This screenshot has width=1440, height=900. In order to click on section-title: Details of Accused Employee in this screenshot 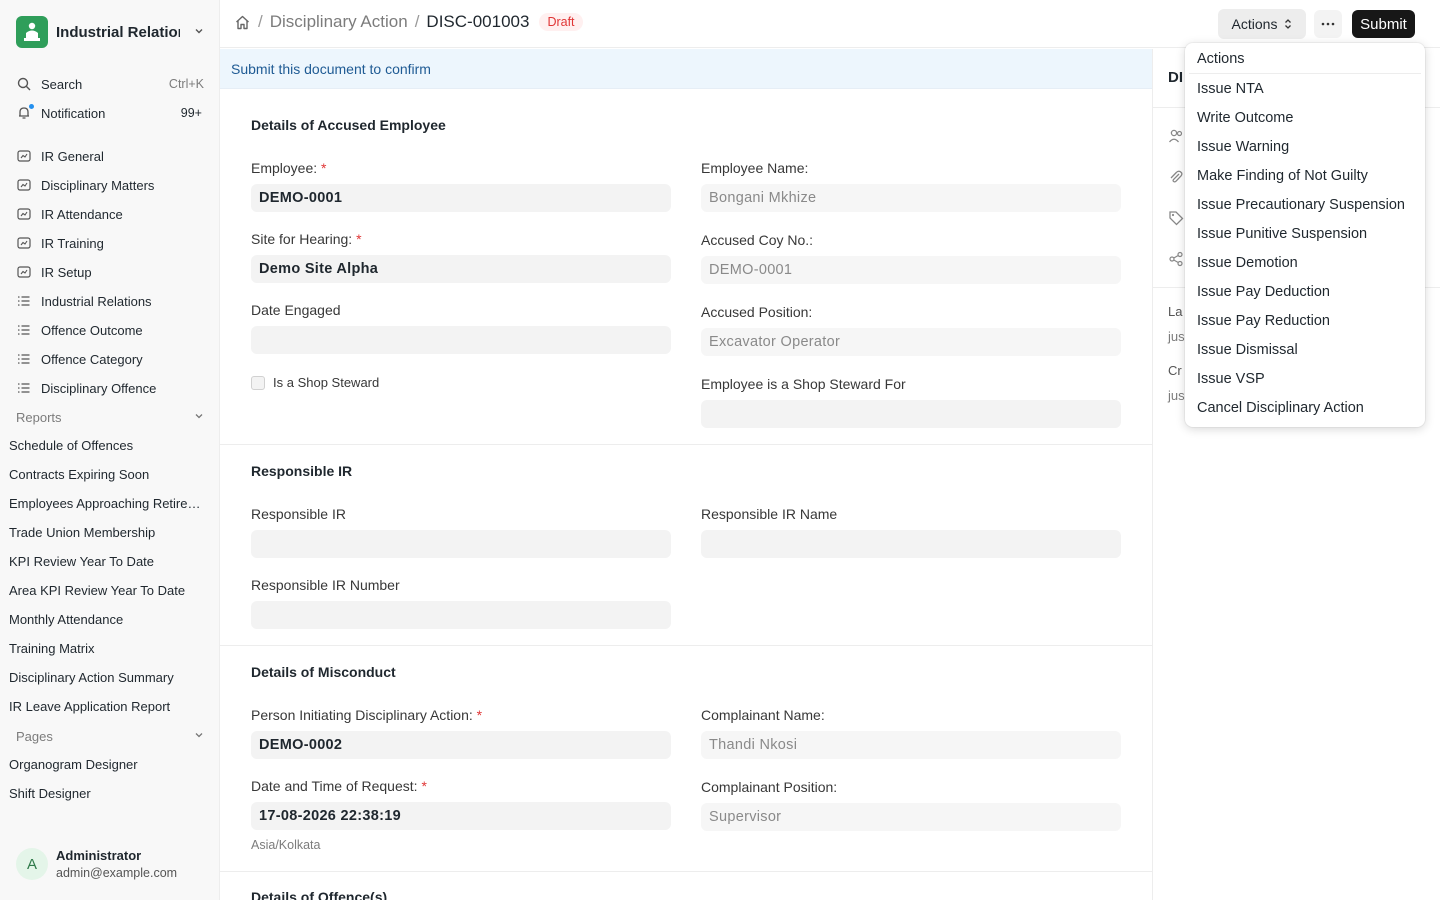, I will do `click(348, 125)`.